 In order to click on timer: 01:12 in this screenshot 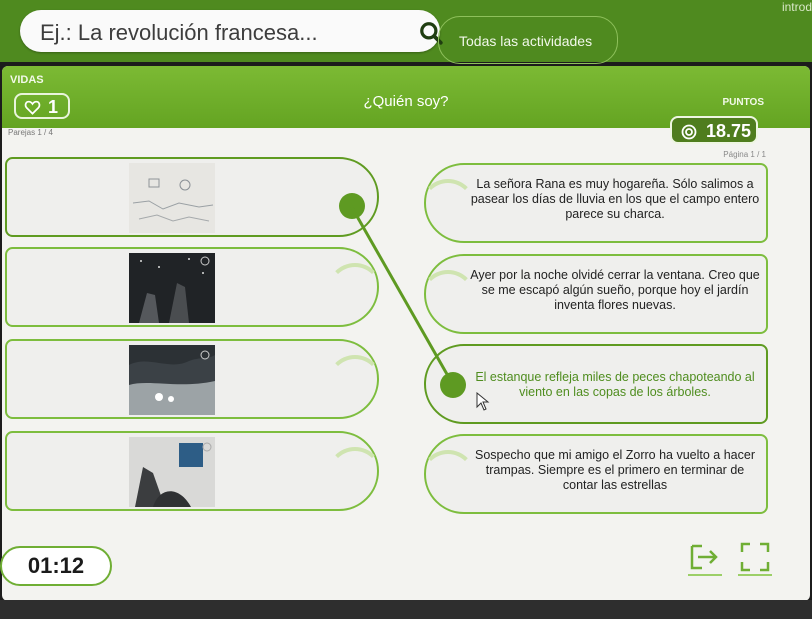, I will do `click(56, 566)`.